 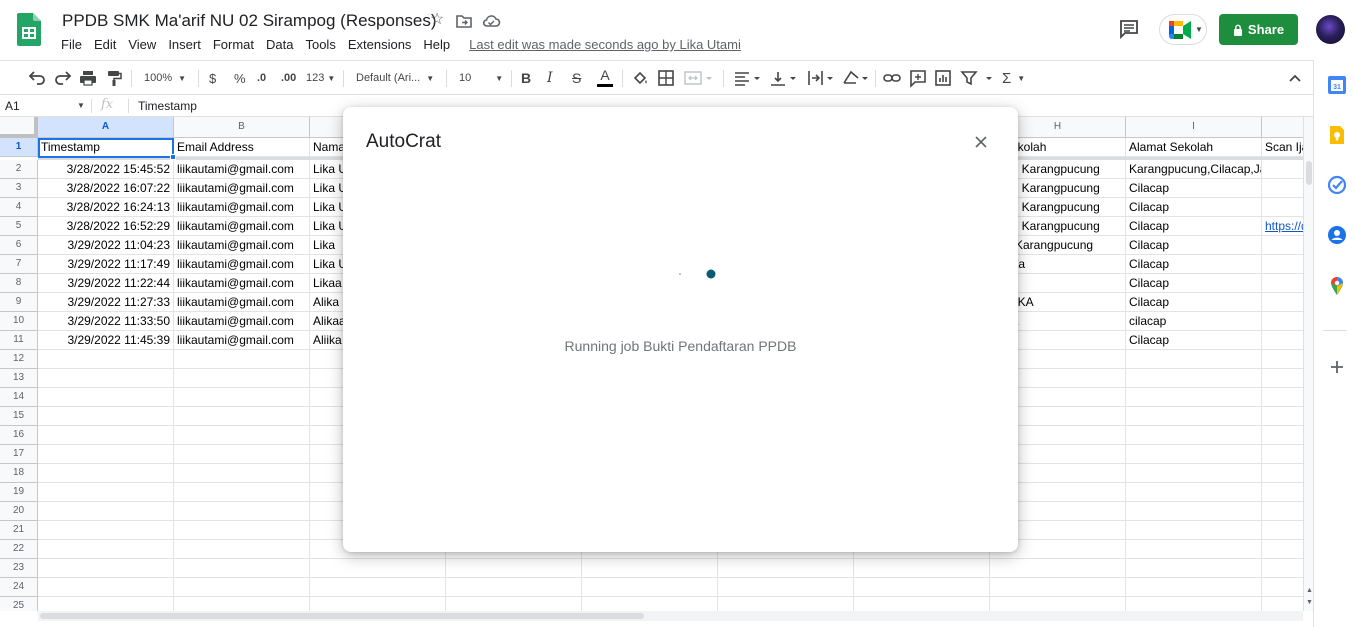 What do you see at coordinates (1337, 235) in the screenshot?
I see `contacts-icon` at bounding box center [1337, 235].